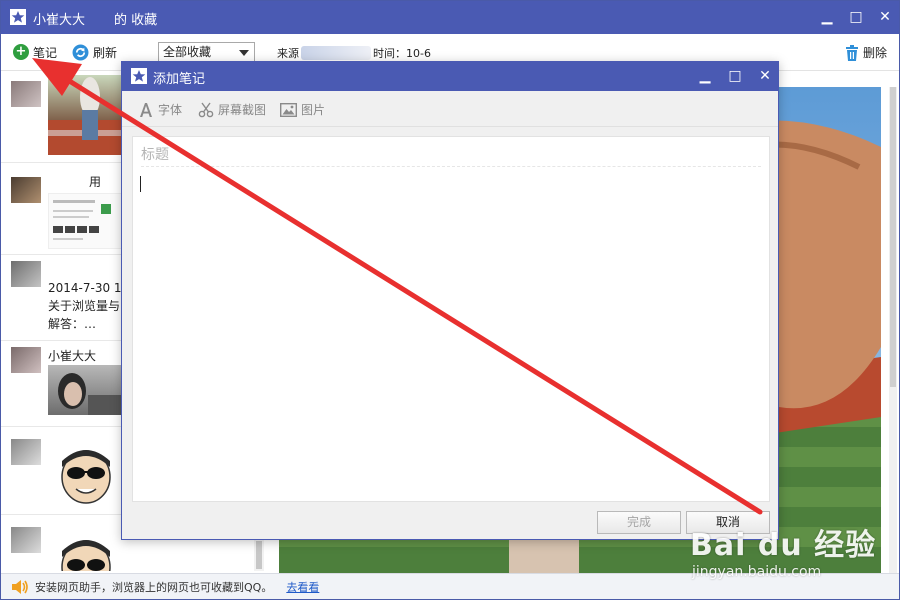 The width and height of the screenshot is (900, 600). Describe the element at coordinates (302, 587) in the screenshot. I see `status-link: 去看看` at that location.